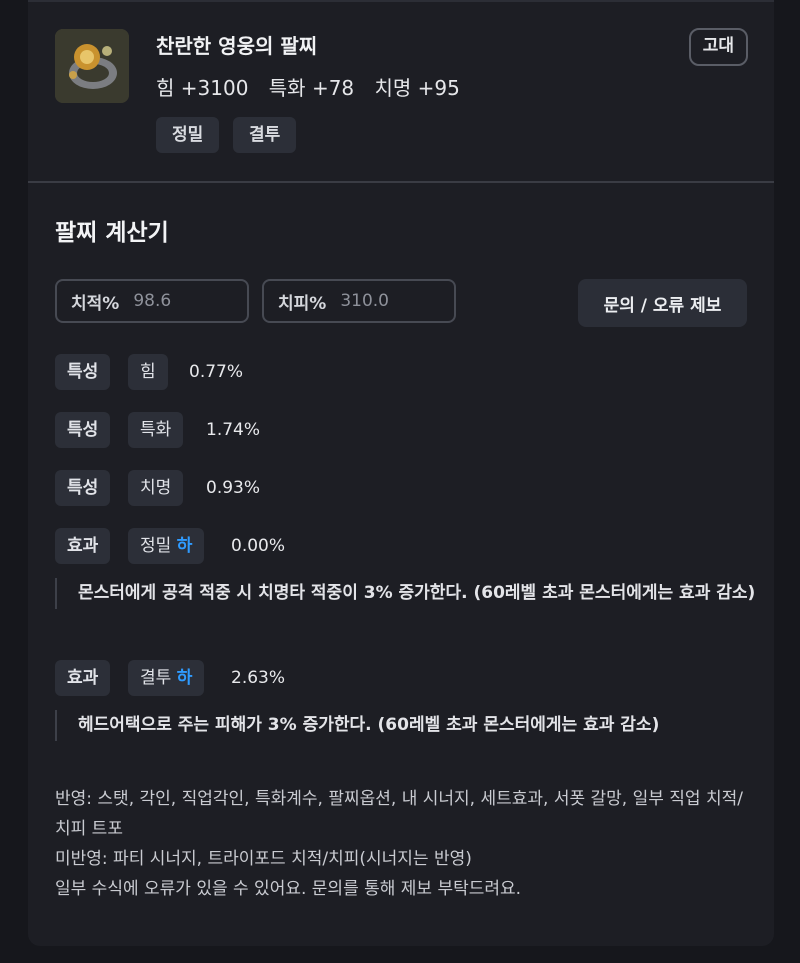  I want to click on row-name-chip: 결투 하, so click(166, 678).